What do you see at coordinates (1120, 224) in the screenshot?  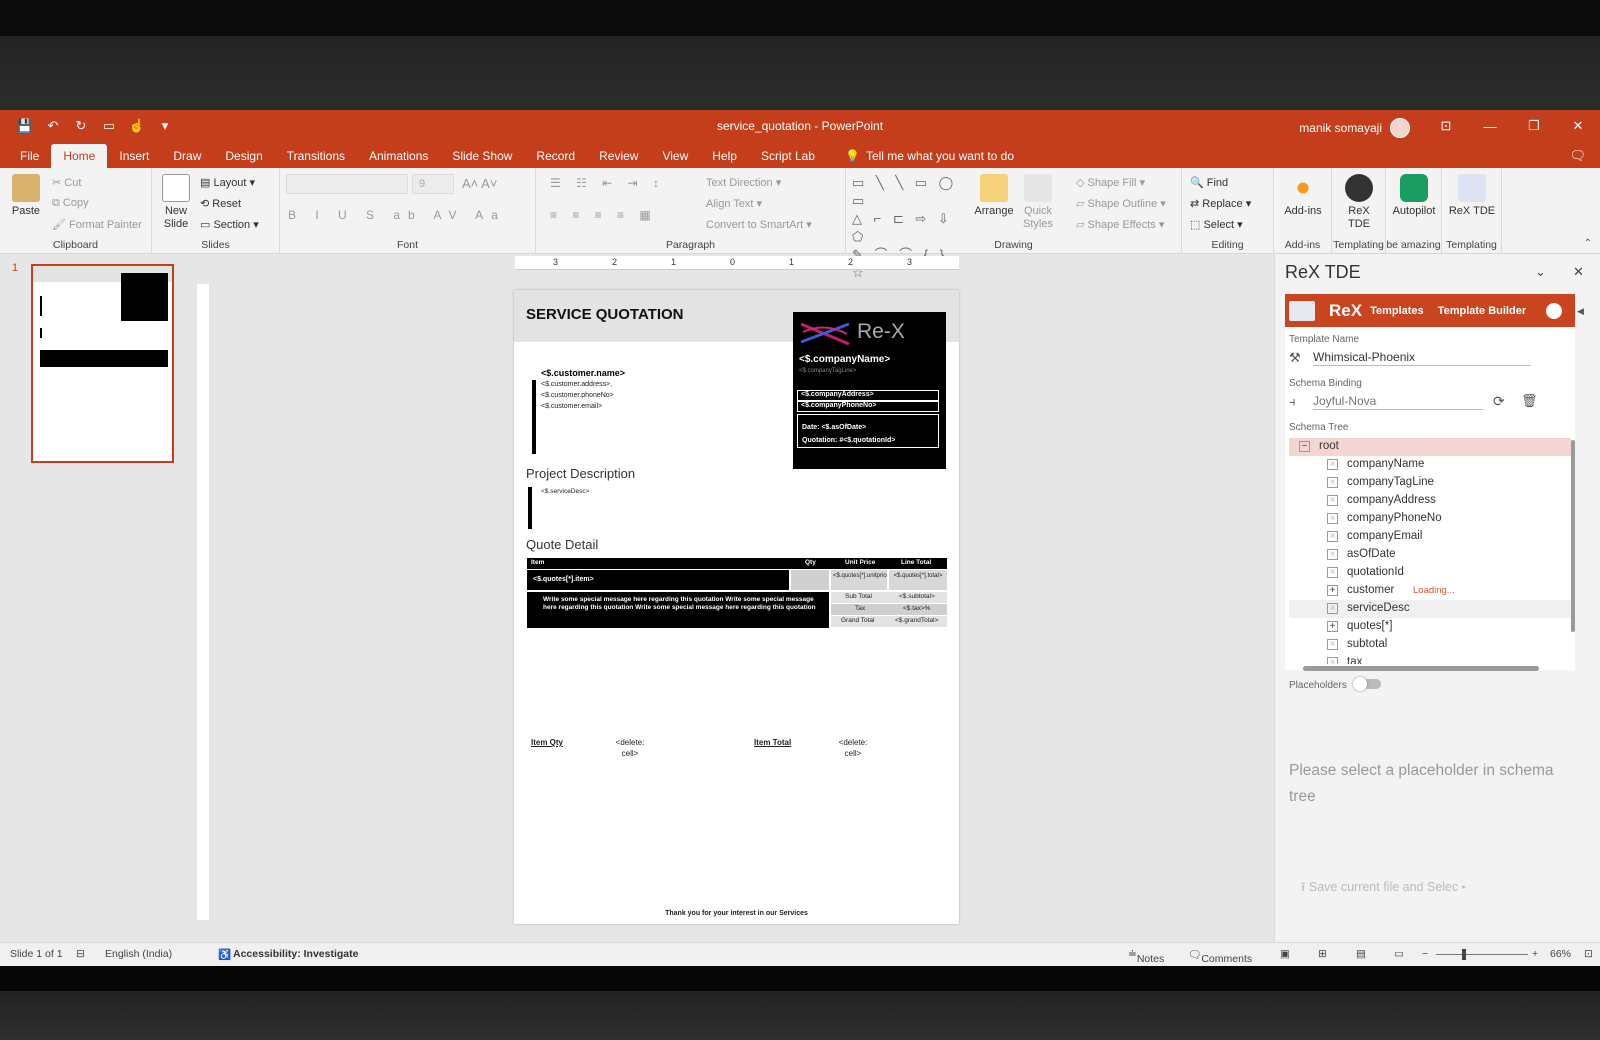 I see `shape-effects-button: ▱ Shape Effects ▾` at bounding box center [1120, 224].